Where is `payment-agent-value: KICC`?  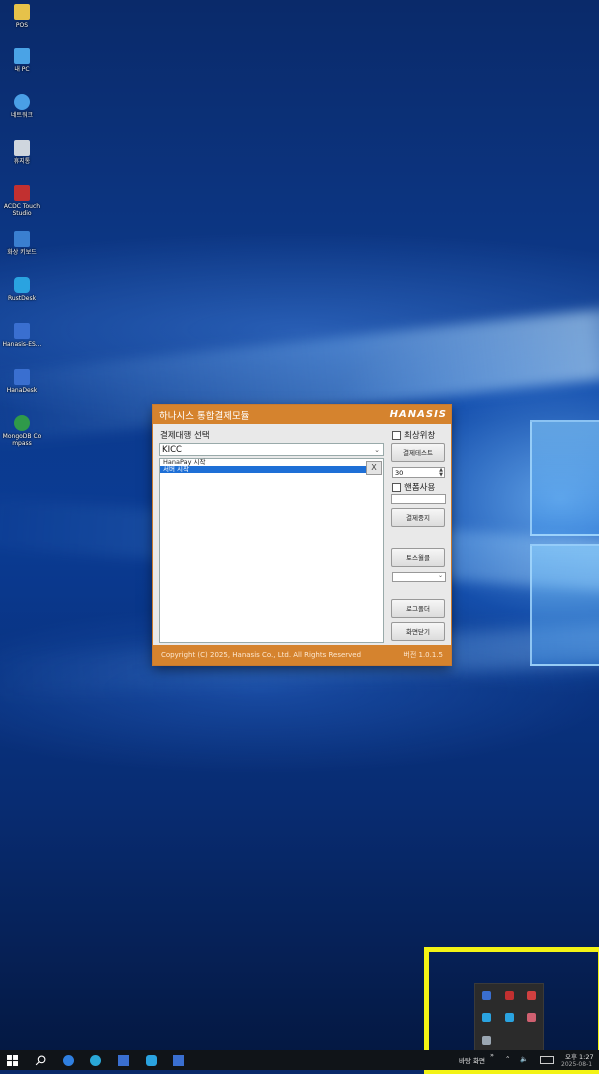
payment-agent-value: KICC is located at coordinates (172, 450).